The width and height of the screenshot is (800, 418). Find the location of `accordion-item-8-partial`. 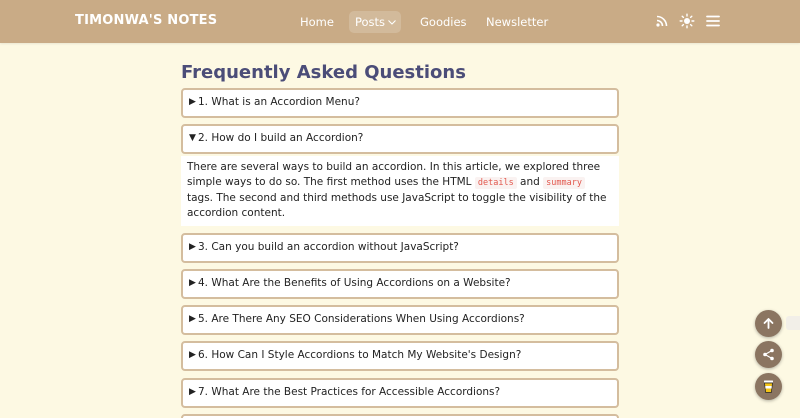

accordion-item-8-partial is located at coordinates (400, 416).